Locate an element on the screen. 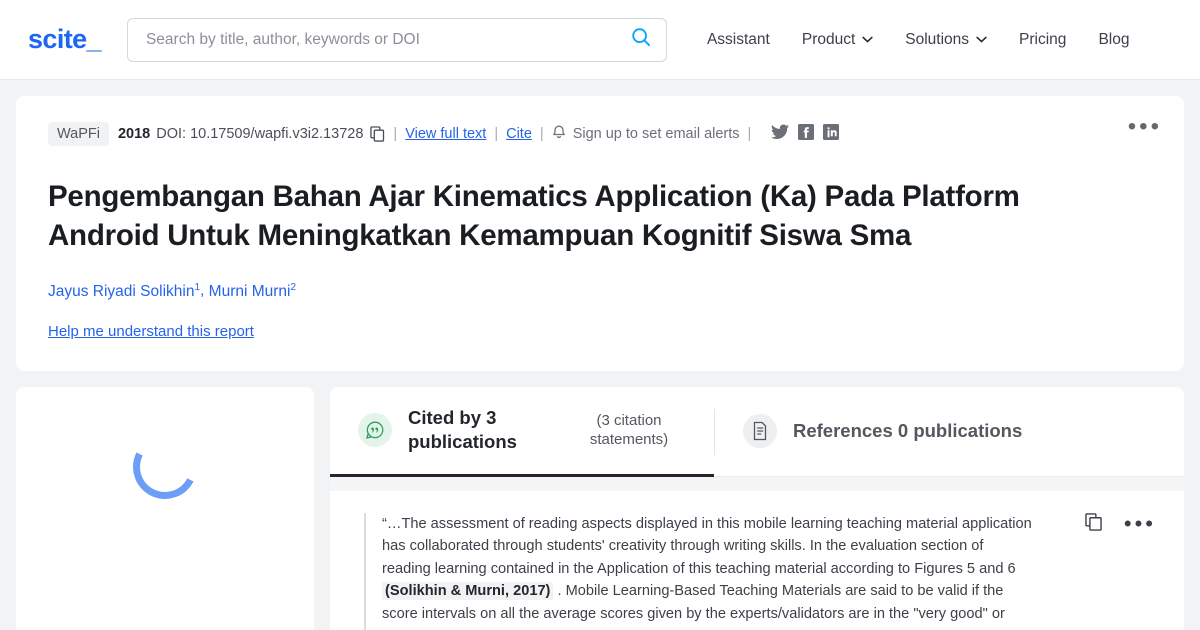 This screenshot has width=1200, height=630. publication-year: 2018 is located at coordinates (134, 134).